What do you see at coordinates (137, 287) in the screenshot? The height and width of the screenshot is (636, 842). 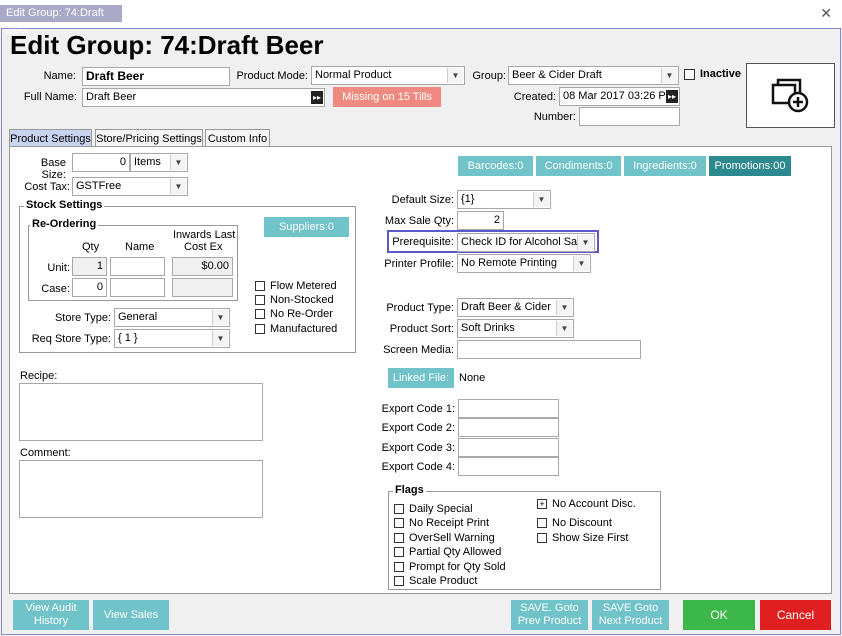 I see `case-name-input` at bounding box center [137, 287].